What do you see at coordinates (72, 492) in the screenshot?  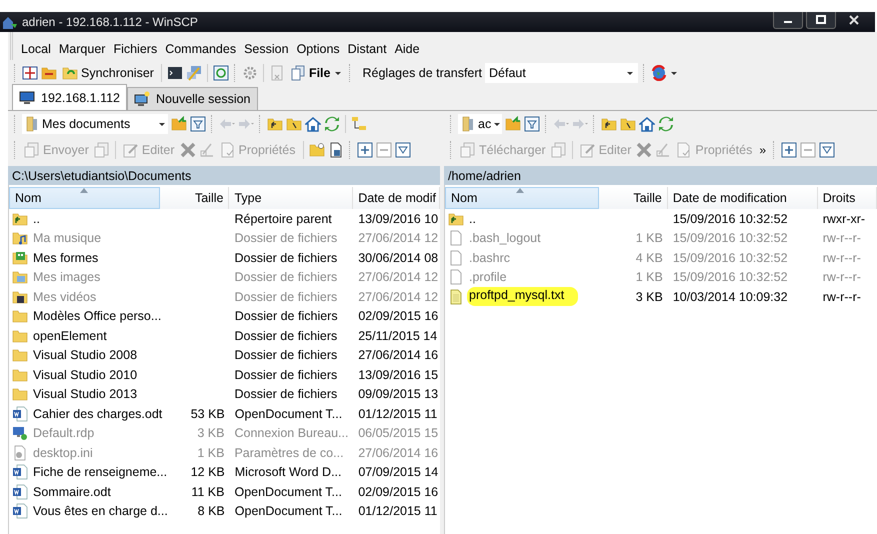 I see `file-name: Sommaire.odt` at bounding box center [72, 492].